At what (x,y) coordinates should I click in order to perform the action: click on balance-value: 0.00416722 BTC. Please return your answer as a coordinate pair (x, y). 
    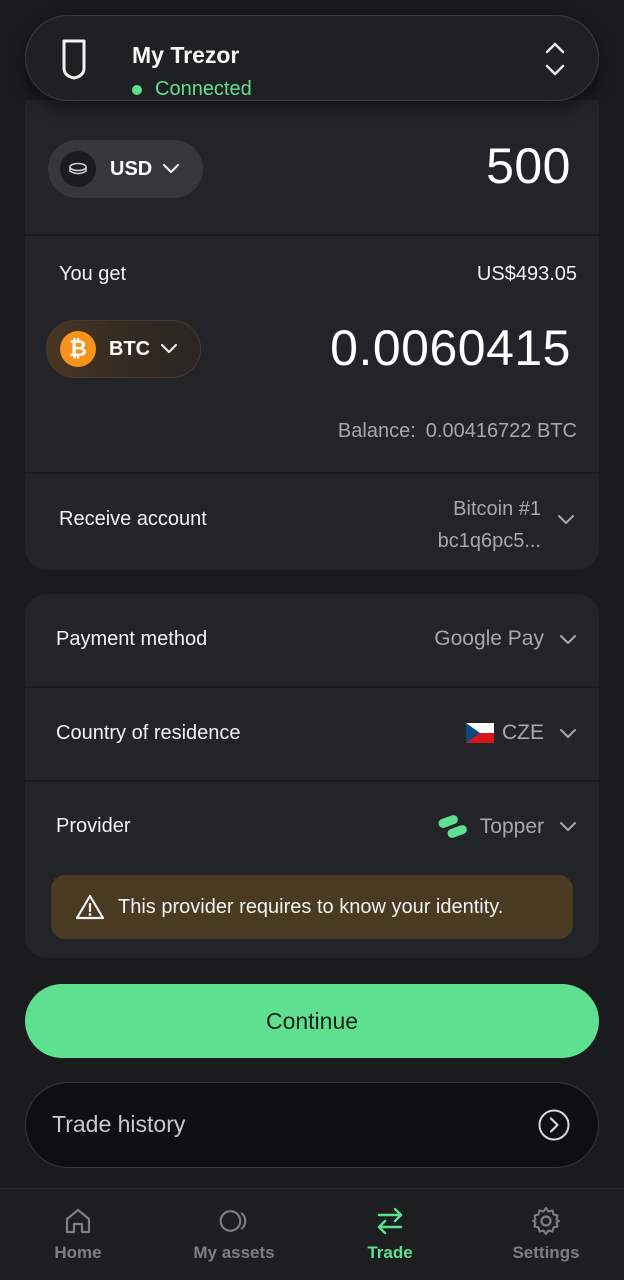
    Looking at the image, I should click on (501, 431).